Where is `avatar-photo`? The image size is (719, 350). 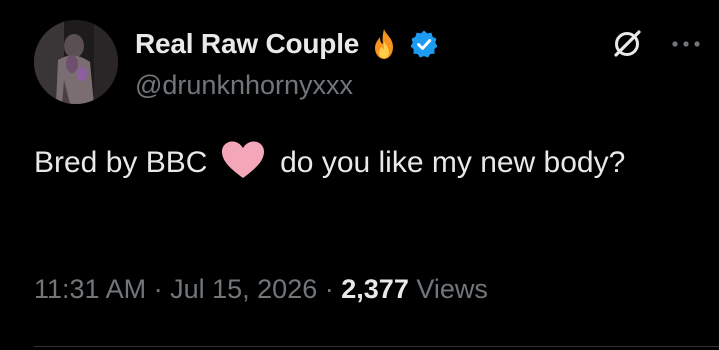 avatar-photo is located at coordinates (76, 62).